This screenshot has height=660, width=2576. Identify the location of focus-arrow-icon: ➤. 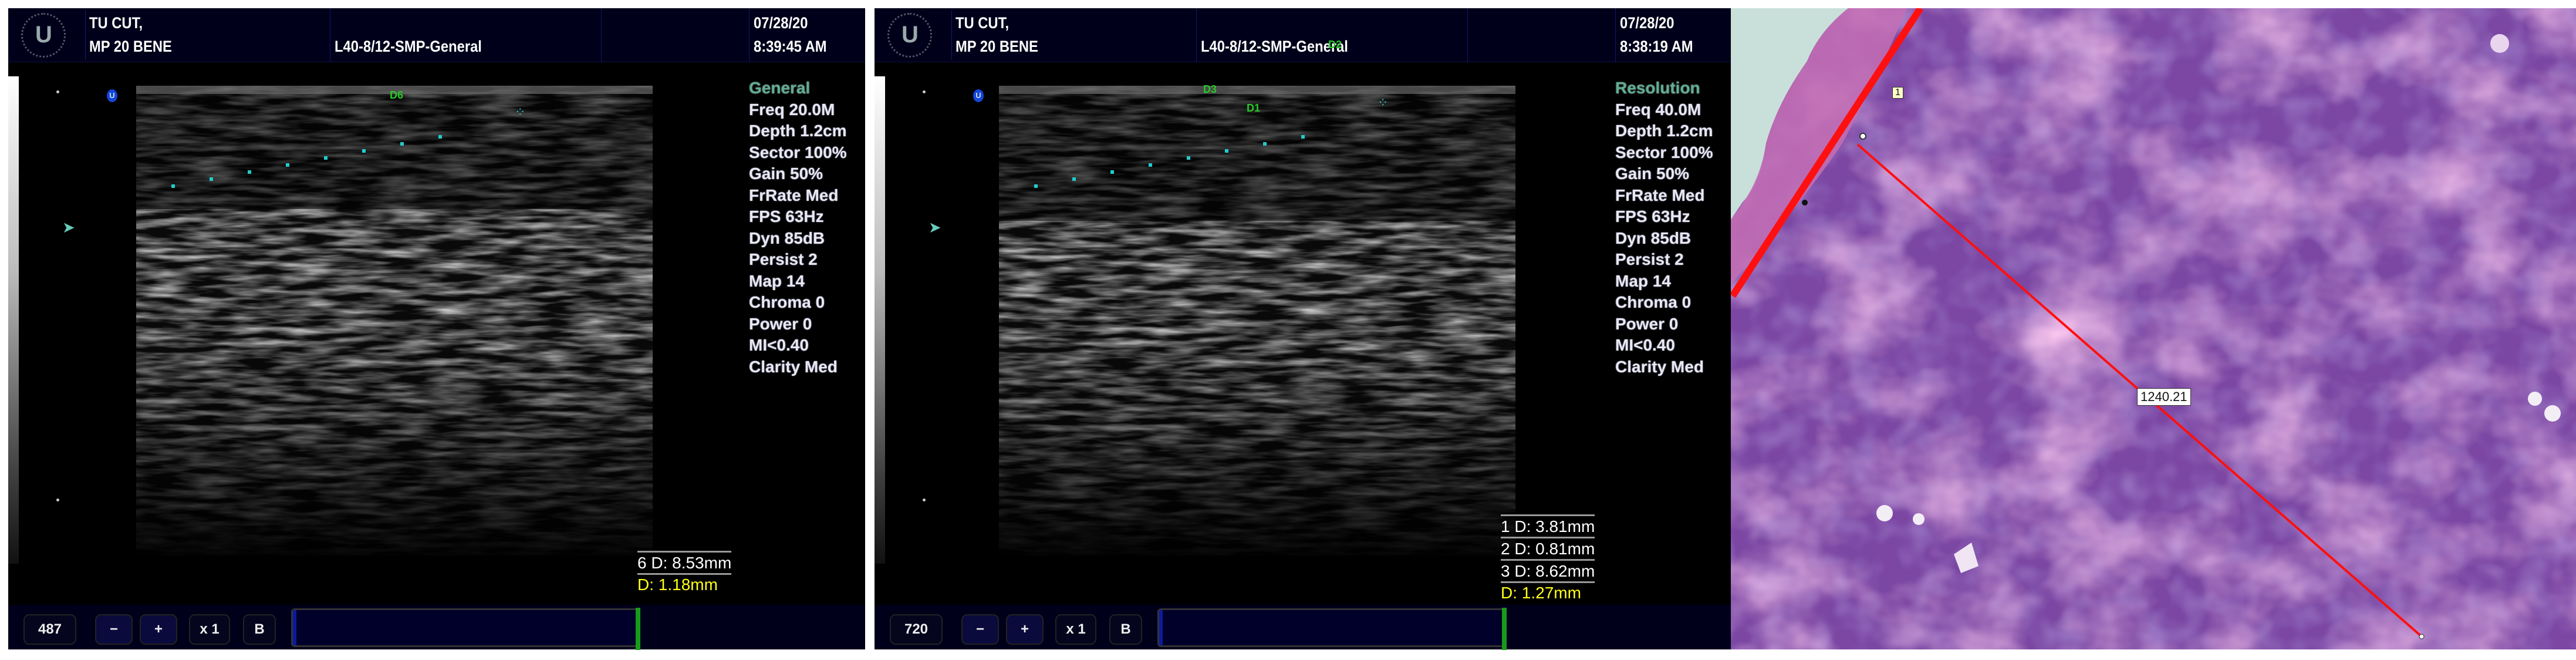
(935, 227).